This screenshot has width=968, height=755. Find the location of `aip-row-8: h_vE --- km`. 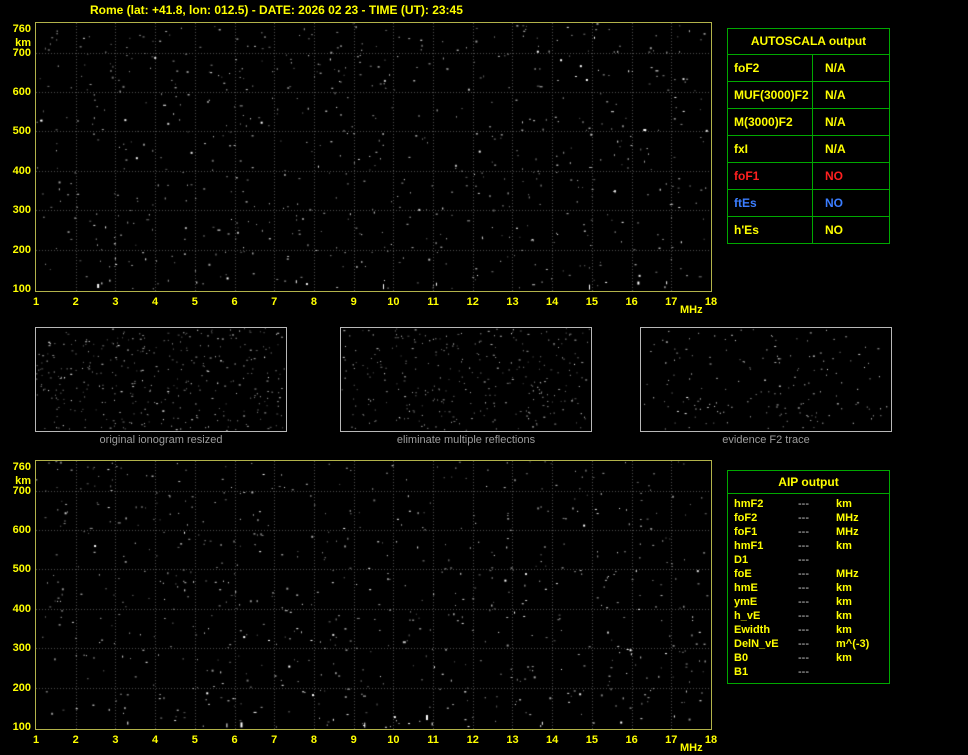

aip-row-8: h_vE --- km is located at coordinates (808, 616).